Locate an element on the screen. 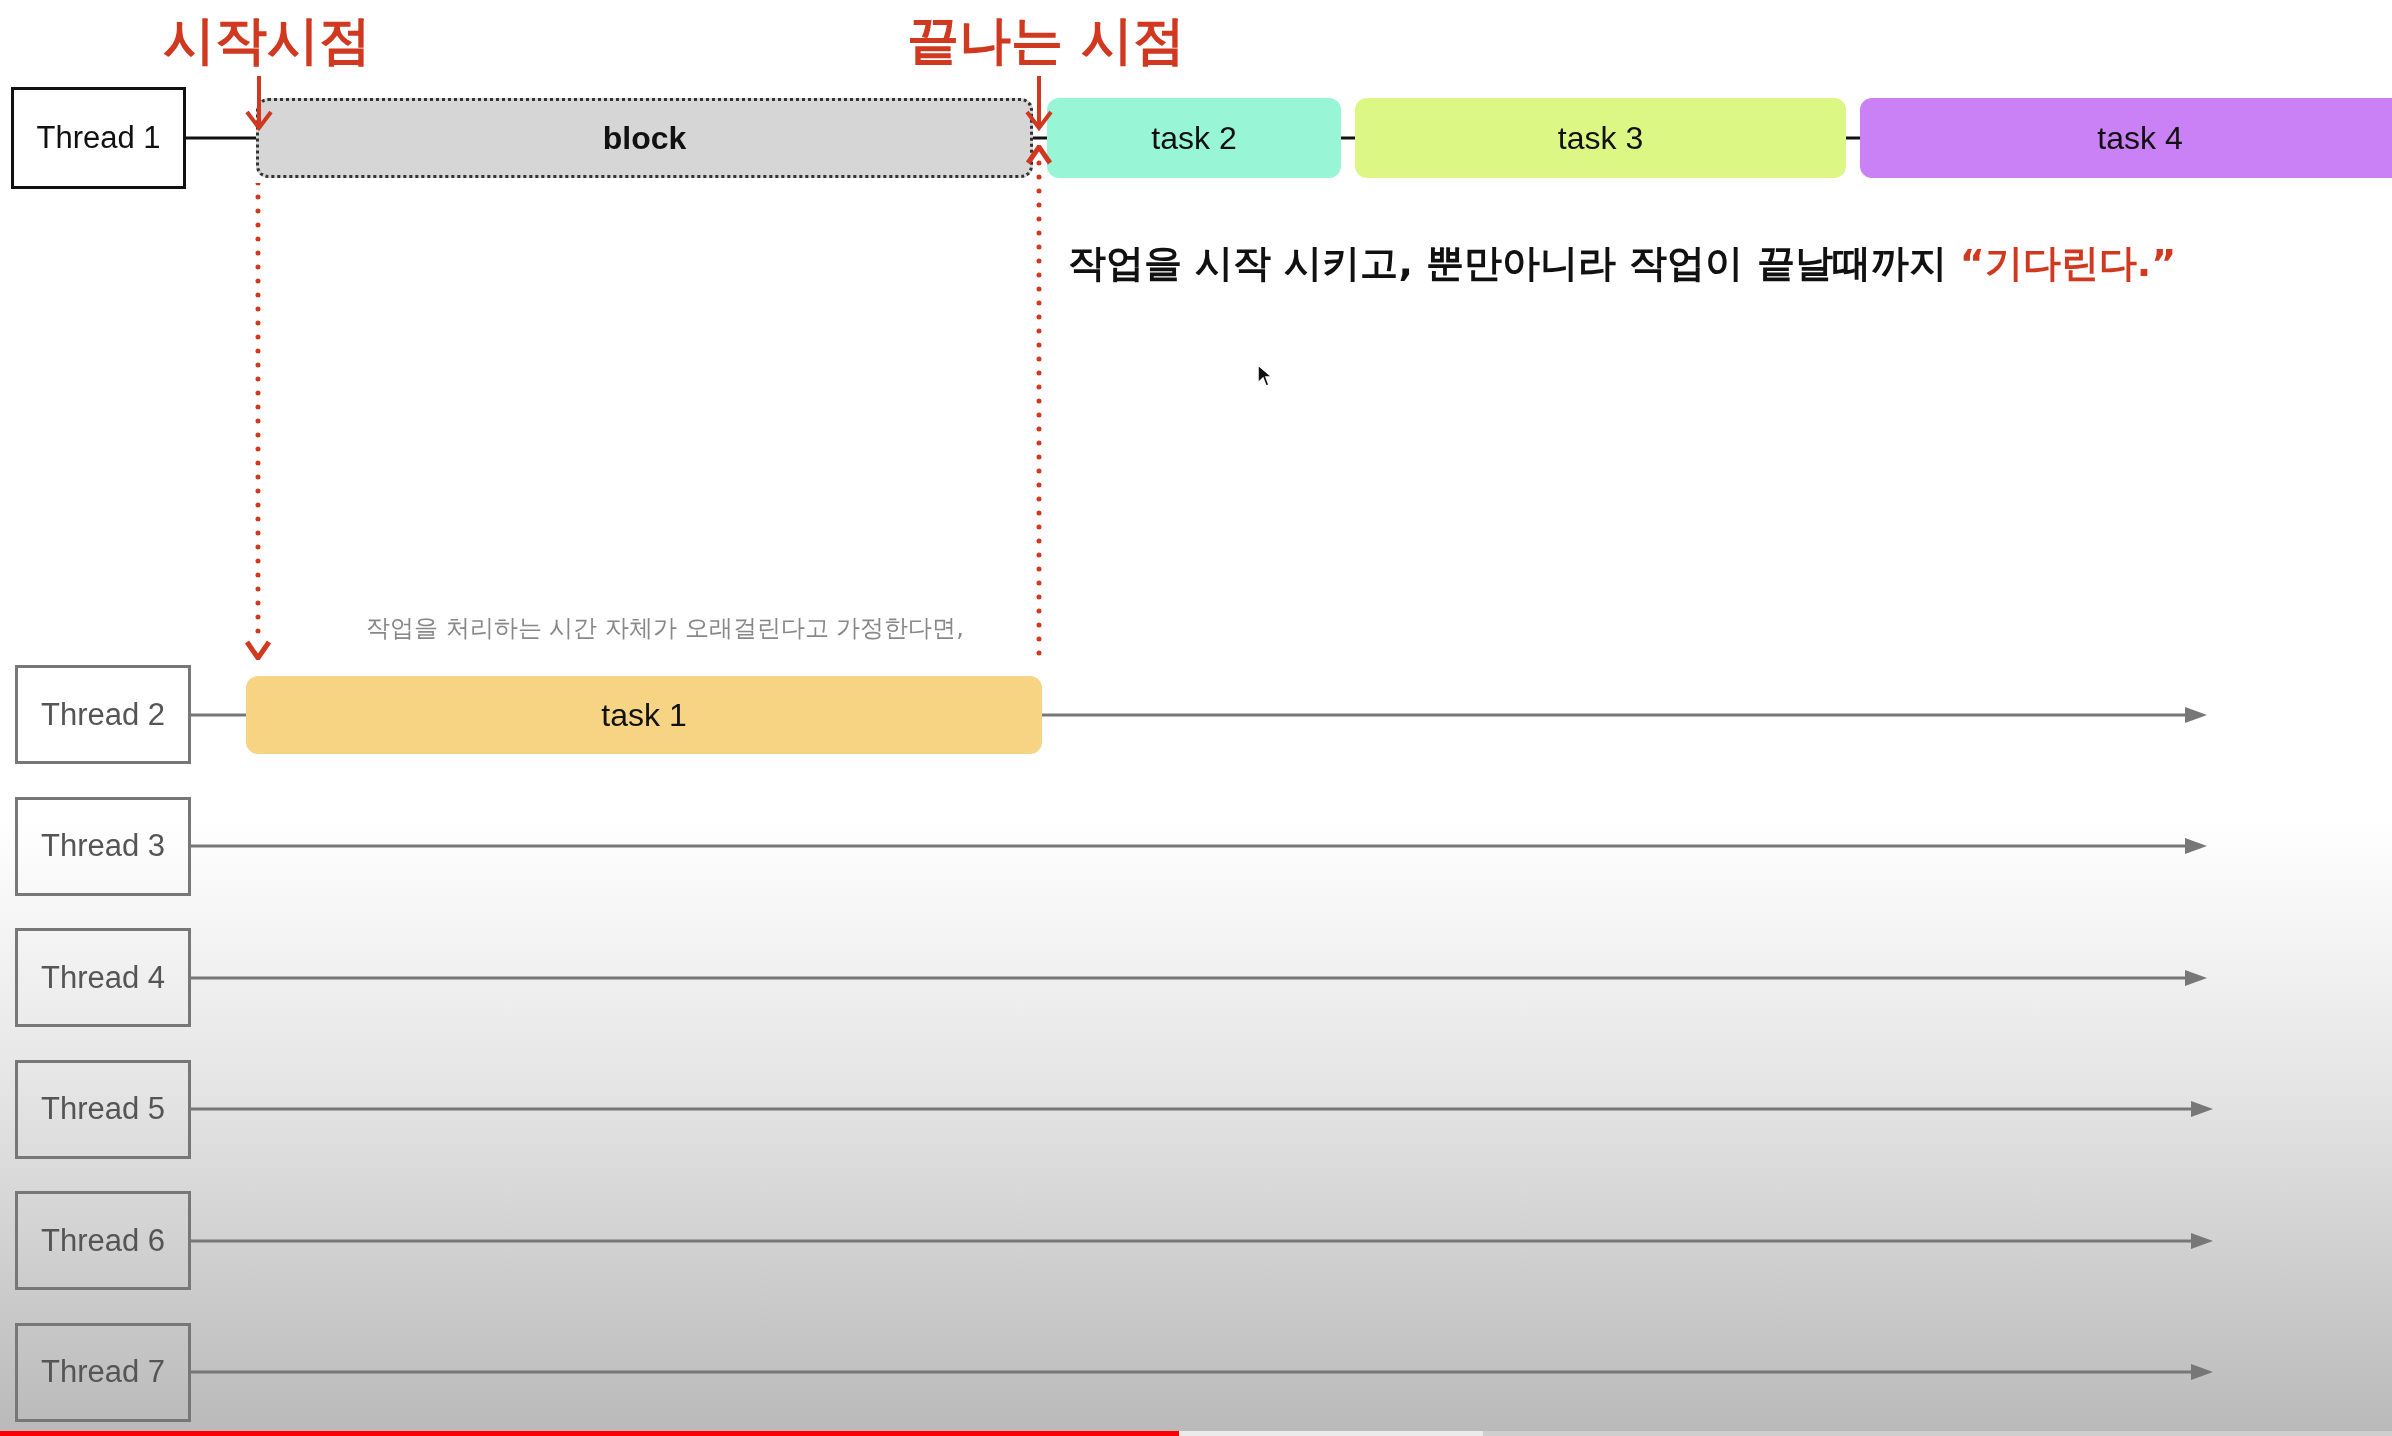 Image resolution: width=2392 pixels, height=1436 pixels. thread-label: Thread 1 is located at coordinates (98, 138).